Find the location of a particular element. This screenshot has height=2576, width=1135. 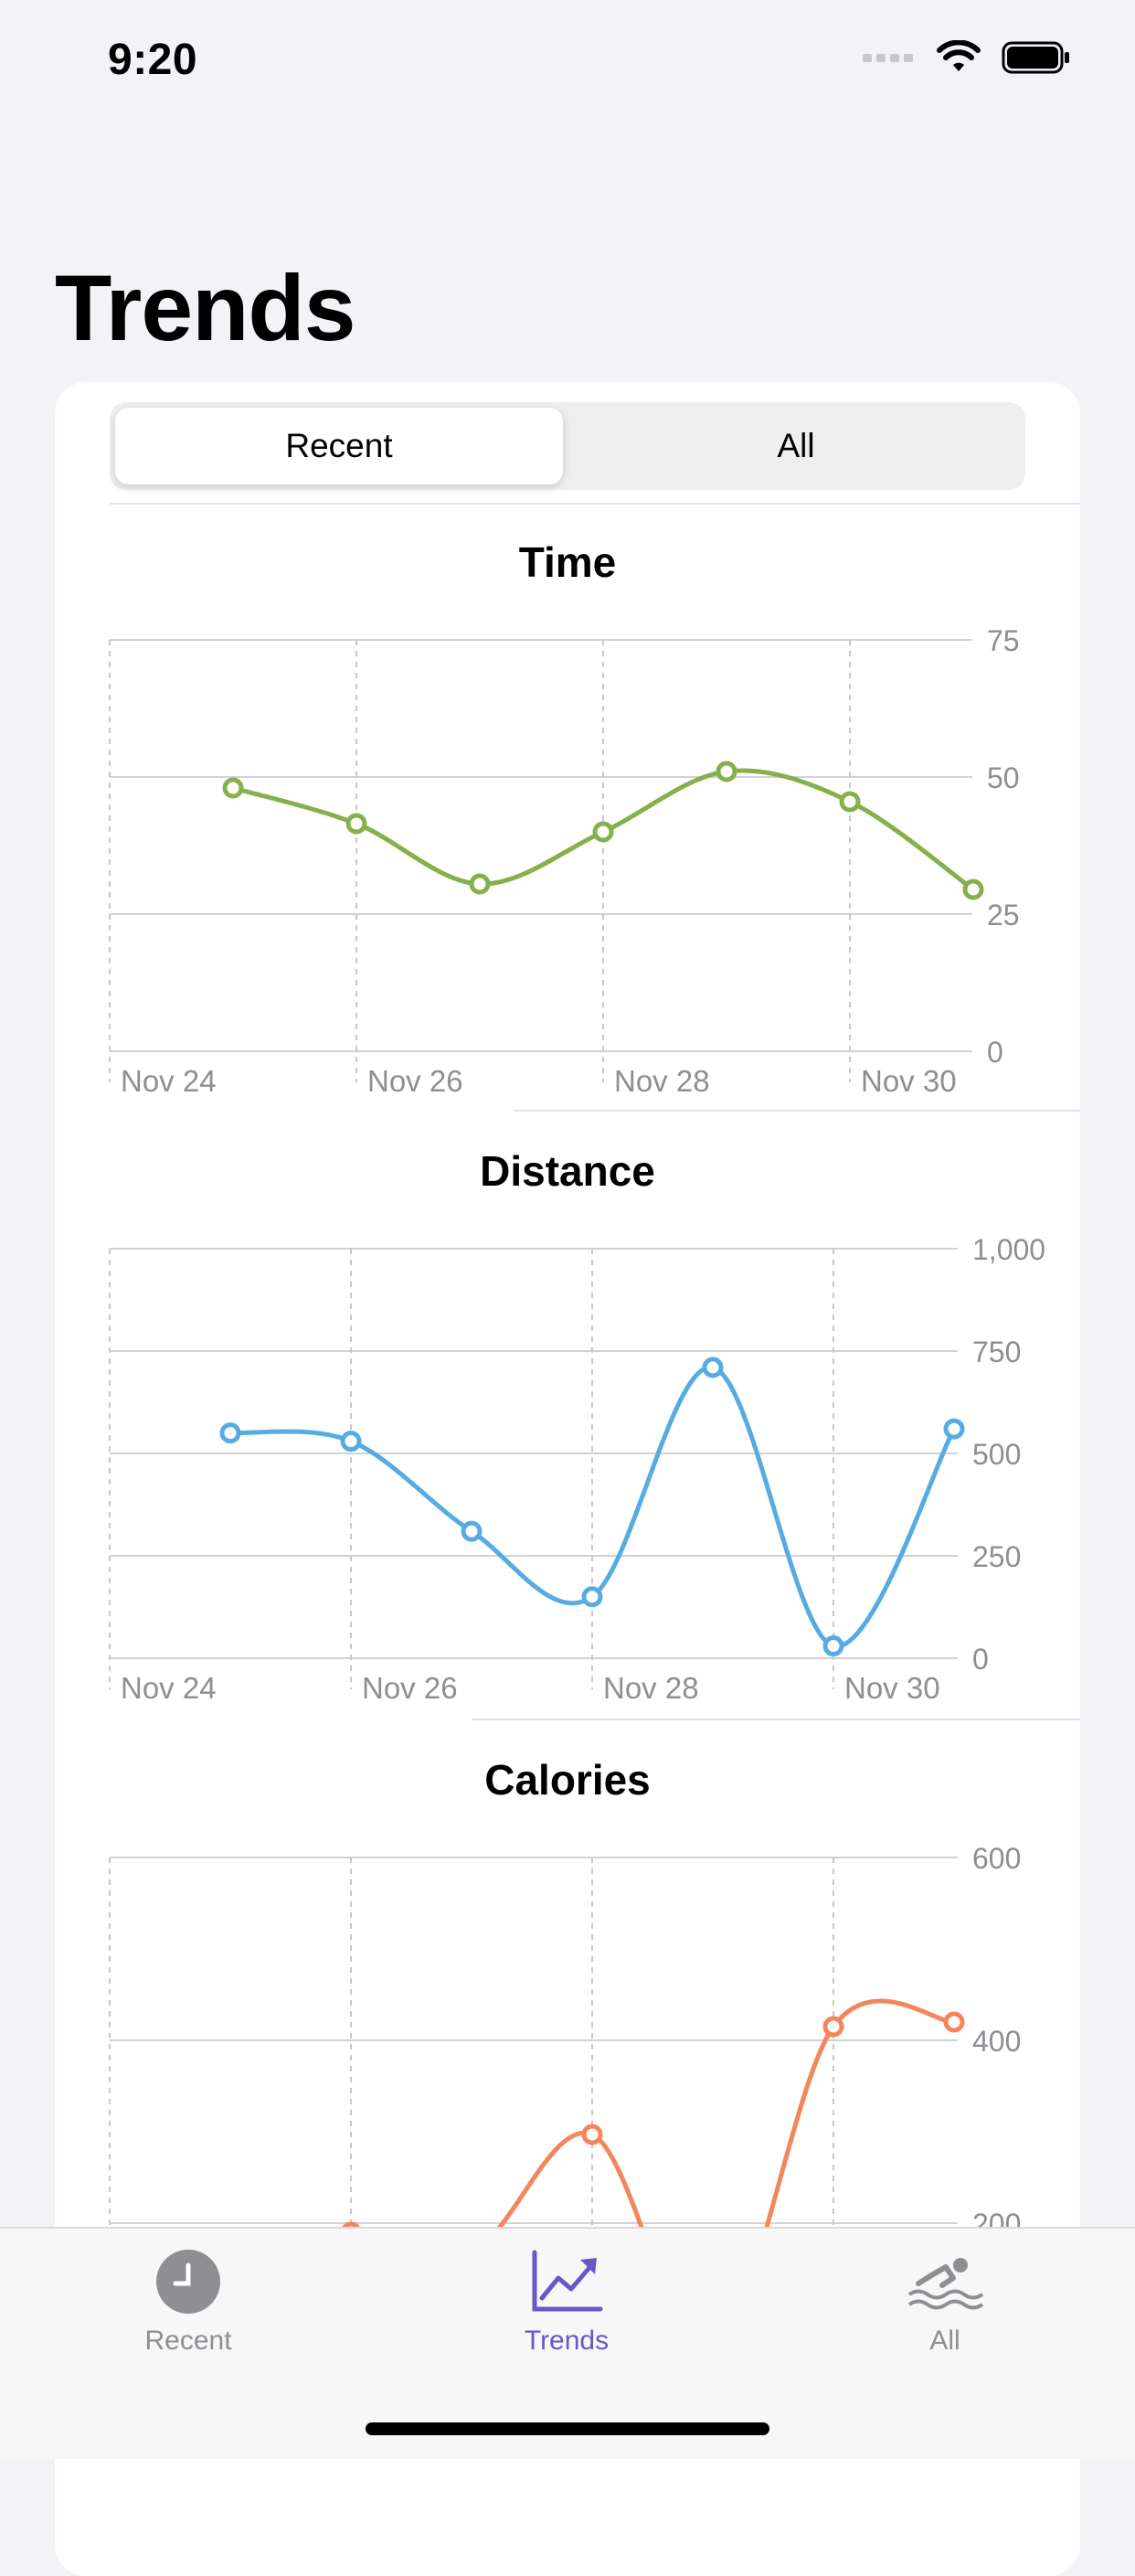

chart-title-calories: Calories is located at coordinates (567, 1780).